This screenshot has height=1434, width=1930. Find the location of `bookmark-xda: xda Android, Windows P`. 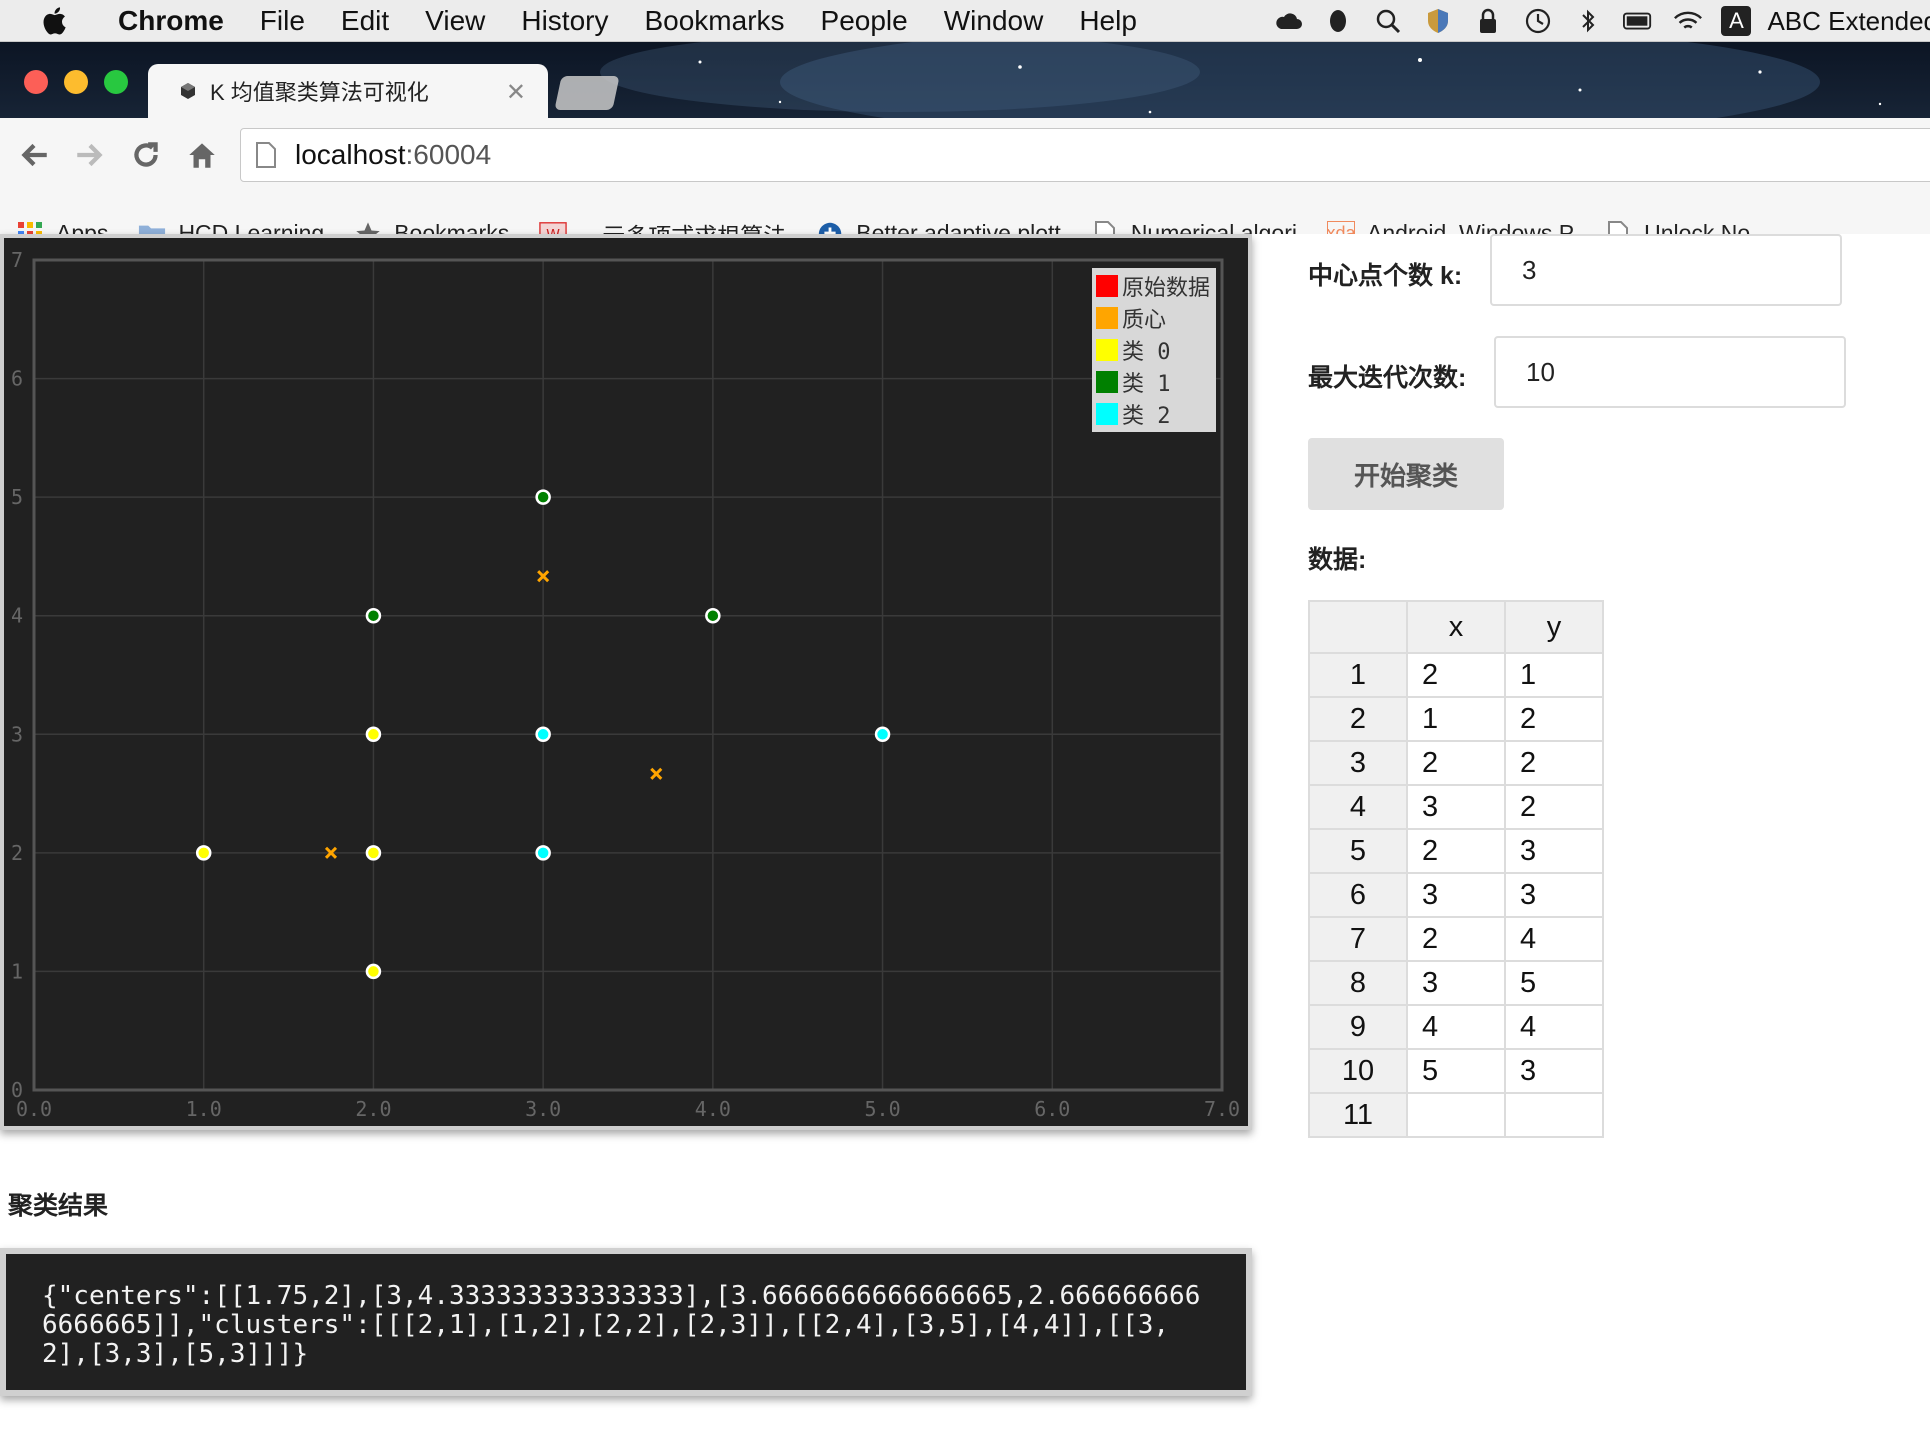

bookmark-xda: xda Android, Windows P is located at coordinates (1450, 227).